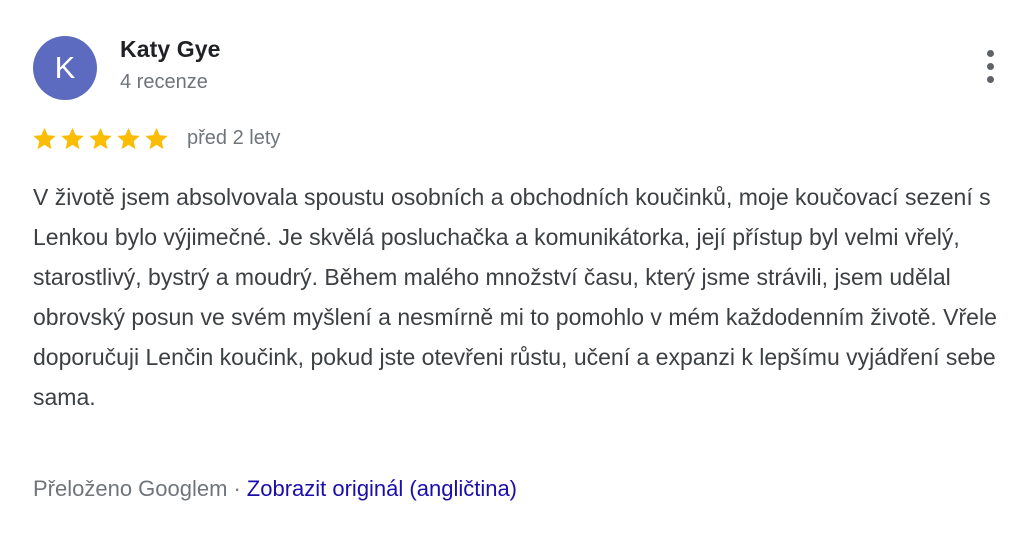 The height and width of the screenshot is (534, 1032). I want to click on rating-row: před 2 lety, so click(155, 138).